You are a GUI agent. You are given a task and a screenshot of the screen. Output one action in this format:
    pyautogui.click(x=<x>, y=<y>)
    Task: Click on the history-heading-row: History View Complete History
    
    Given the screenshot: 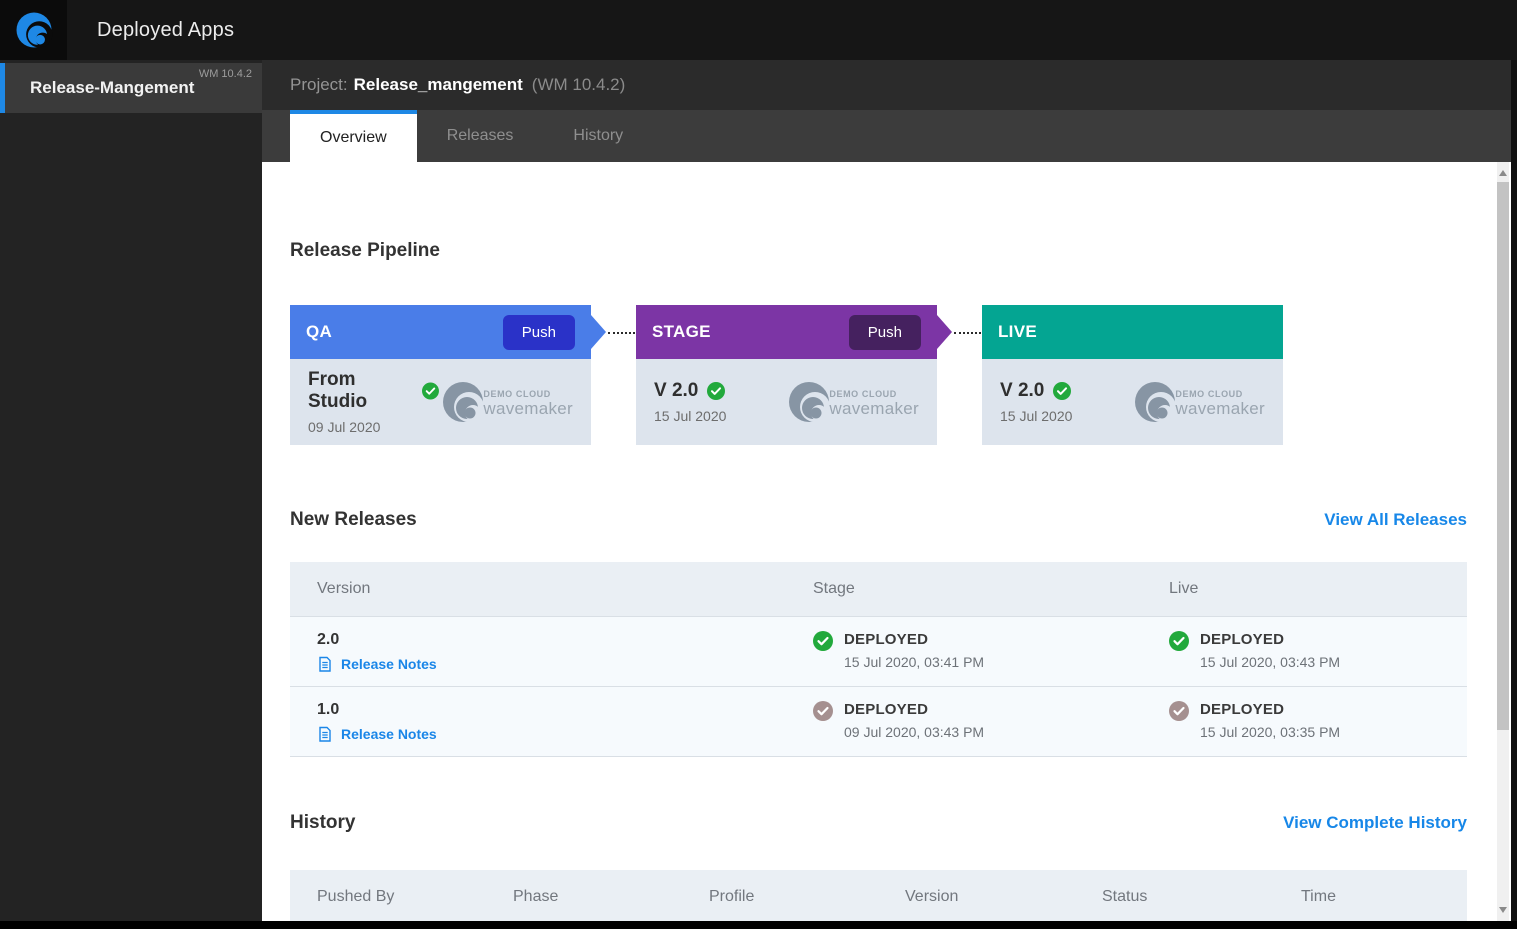 What is the action you would take?
    pyautogui.click(x=878, y=823)
    